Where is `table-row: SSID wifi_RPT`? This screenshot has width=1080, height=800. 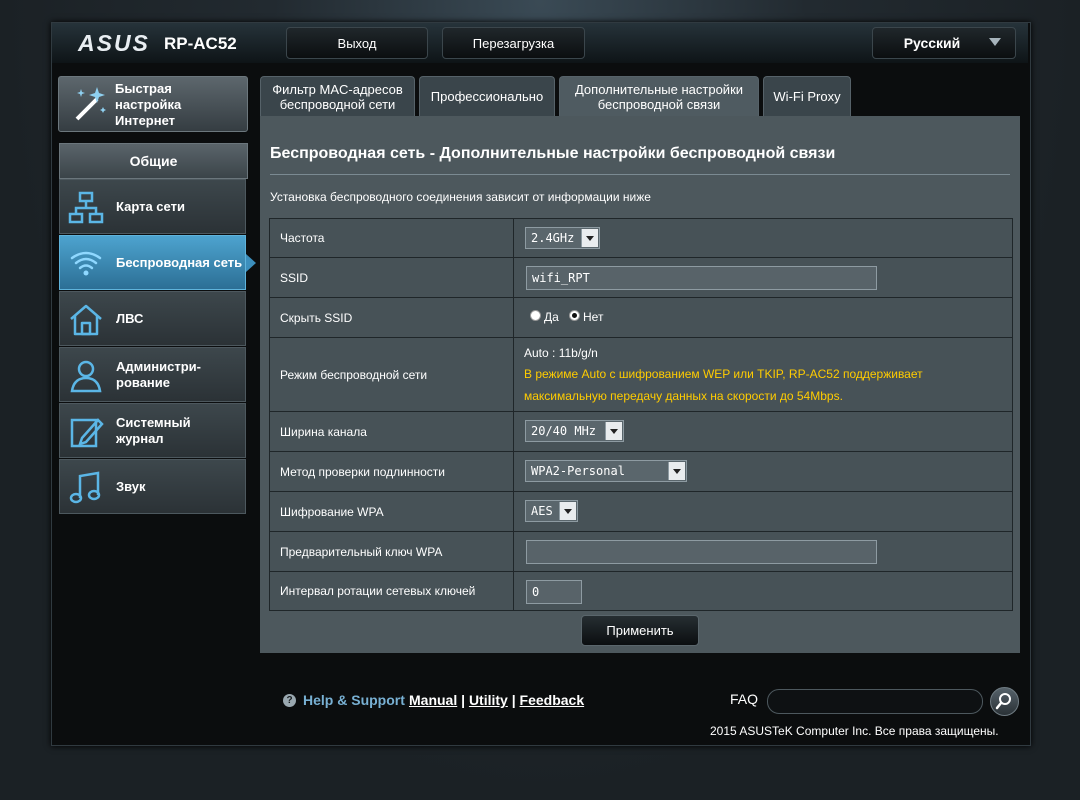
table-row: SSID wifi_RPT is located at coordinates (641, 278).